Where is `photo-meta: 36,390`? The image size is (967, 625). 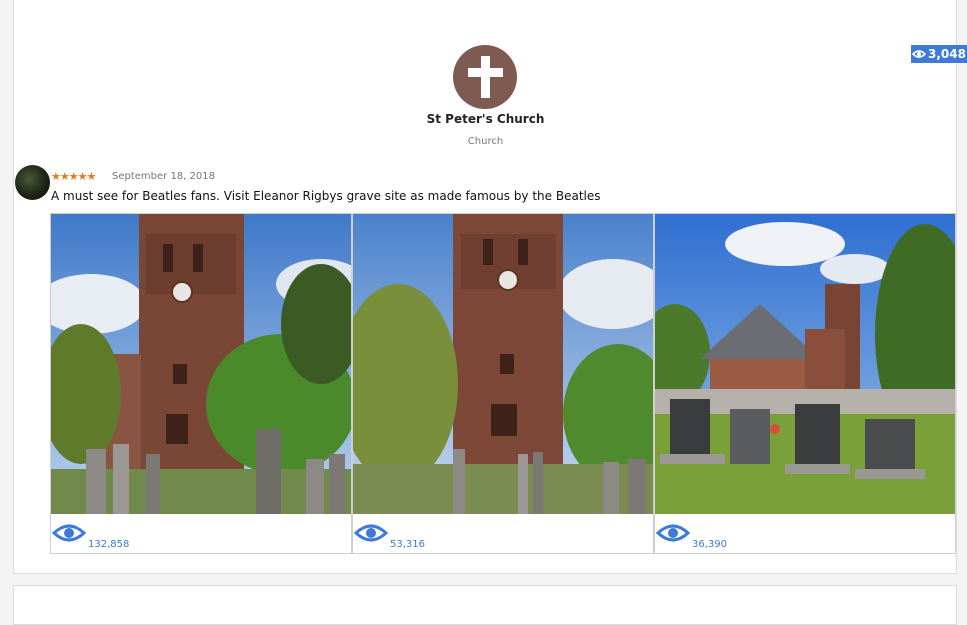
photo-meta: 36,390 is located at coordinates (801, 534).